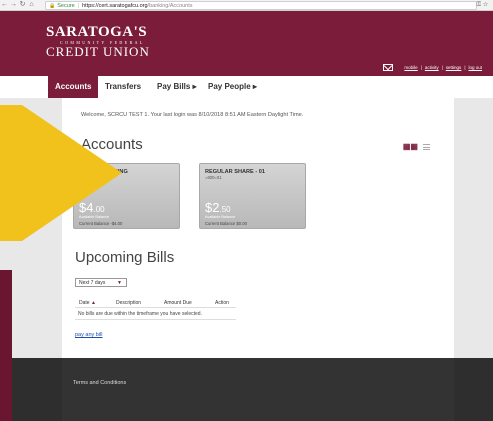 The image size is (493, 421). I want to click on forward-icon: →, so click(13, 5).